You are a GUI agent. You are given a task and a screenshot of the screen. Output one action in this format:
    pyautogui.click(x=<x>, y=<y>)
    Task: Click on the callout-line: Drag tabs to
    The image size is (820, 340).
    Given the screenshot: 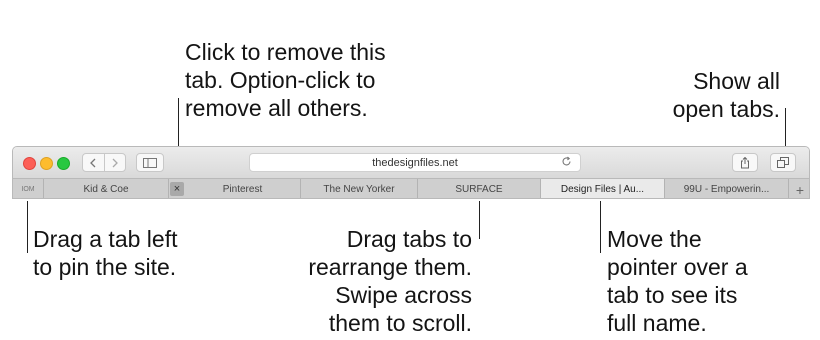 What is the action you would take?
    pyautogui.click(x=409, y=239)
    